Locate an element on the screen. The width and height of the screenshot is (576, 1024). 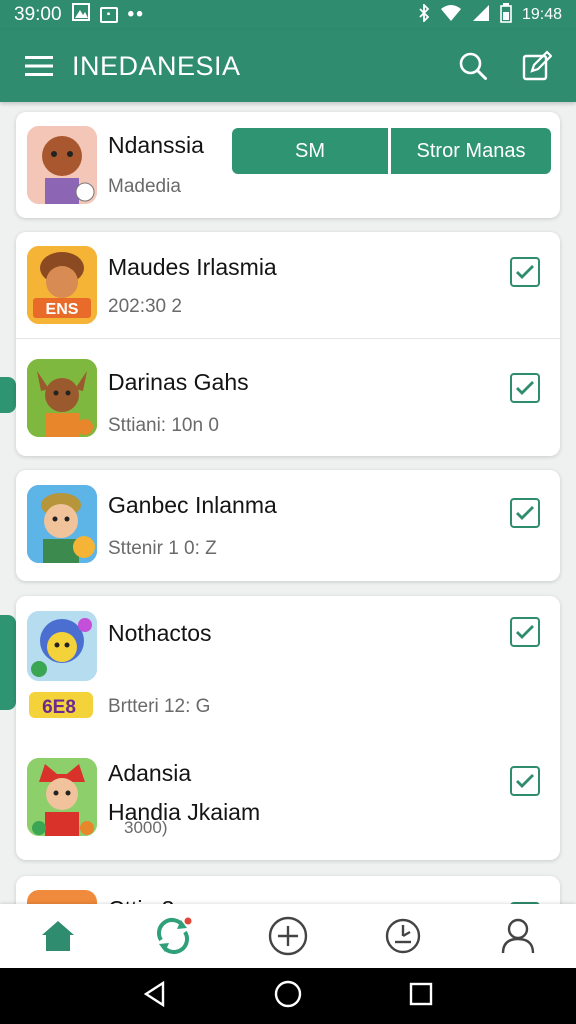
status-right-time: 19:48 is located at coordinates (541, 14).